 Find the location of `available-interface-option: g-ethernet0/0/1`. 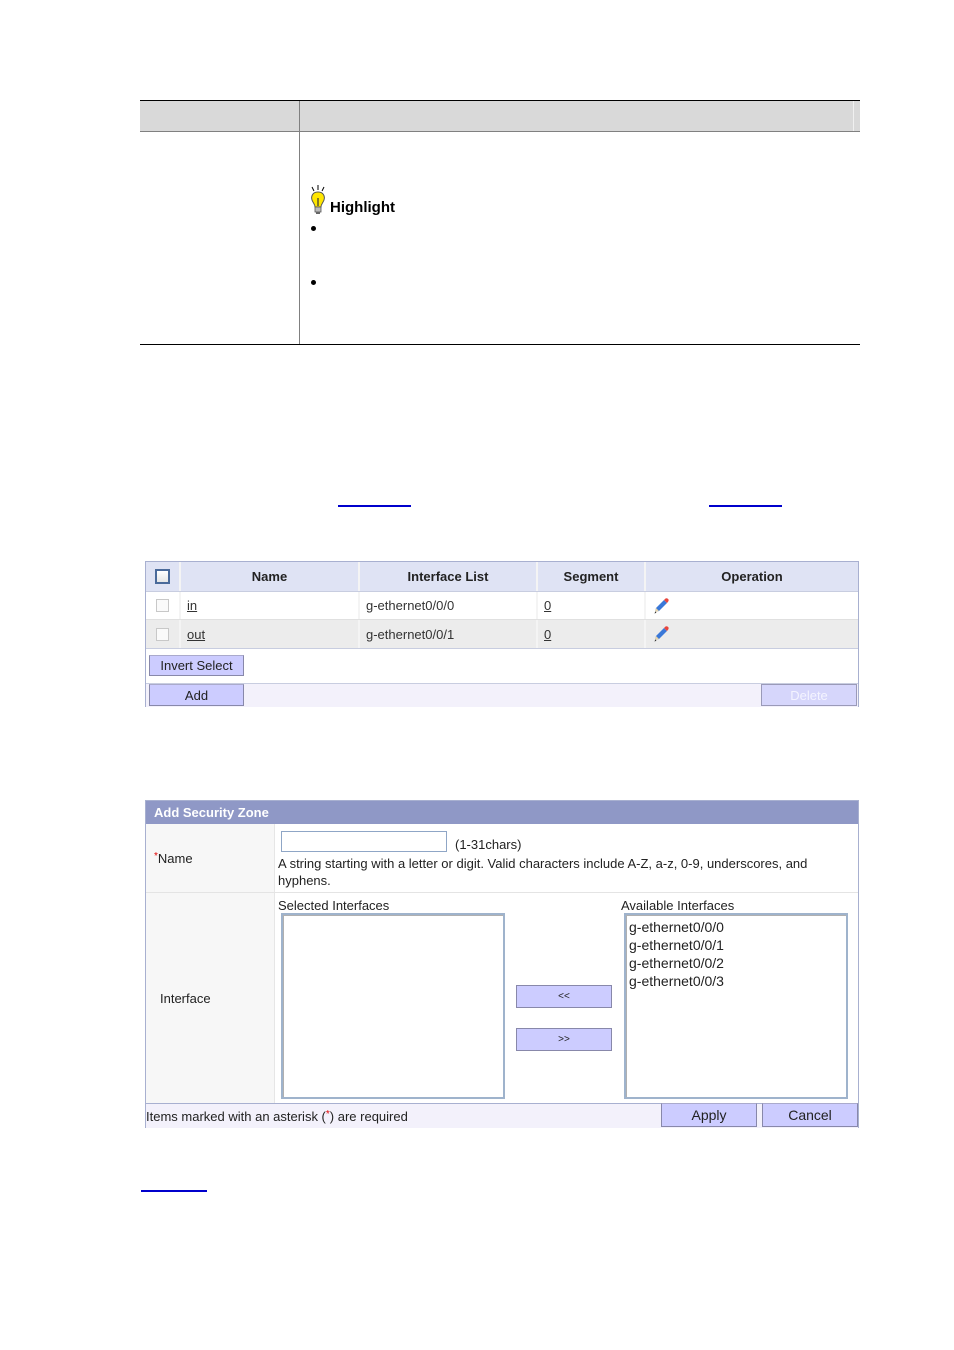

available-interface-option: g-ethernet0/0/1 is located at coordinates (736, 945).